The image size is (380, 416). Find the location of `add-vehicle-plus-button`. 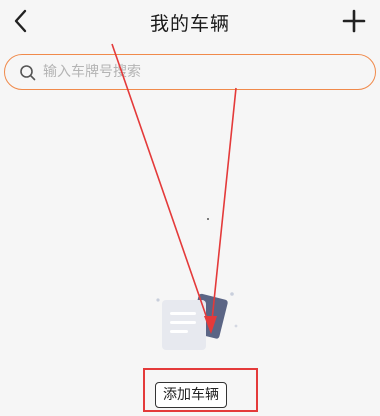

add-vehicle-plus-button is located at coordinates (354, 21).